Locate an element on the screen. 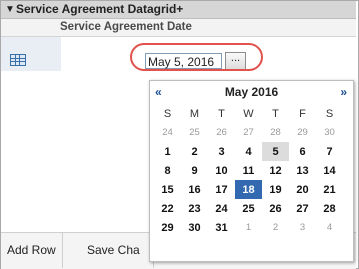 The height and width of the screenshot is (269, 359). calendar-week-row: 24 25 26 27 28 29 30 is located at coordinates (248, 132).